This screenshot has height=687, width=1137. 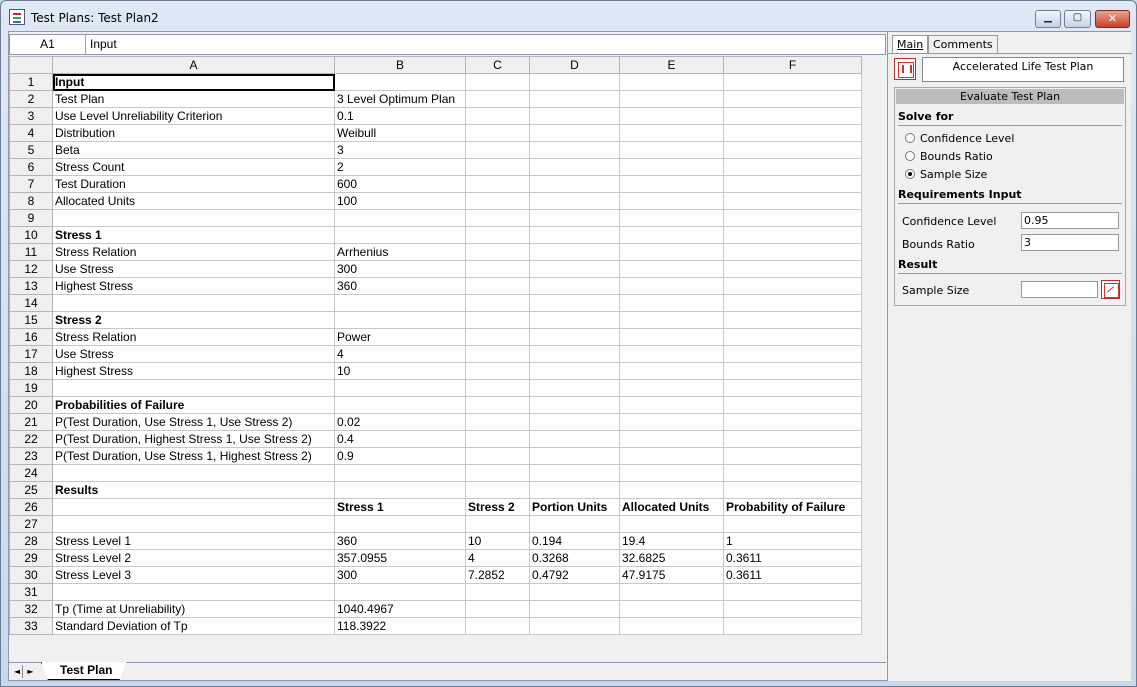 What do you see at coordinates (31, 422) in the screenshot?
I see `row-header: 21` at bounding box center [31, 422].